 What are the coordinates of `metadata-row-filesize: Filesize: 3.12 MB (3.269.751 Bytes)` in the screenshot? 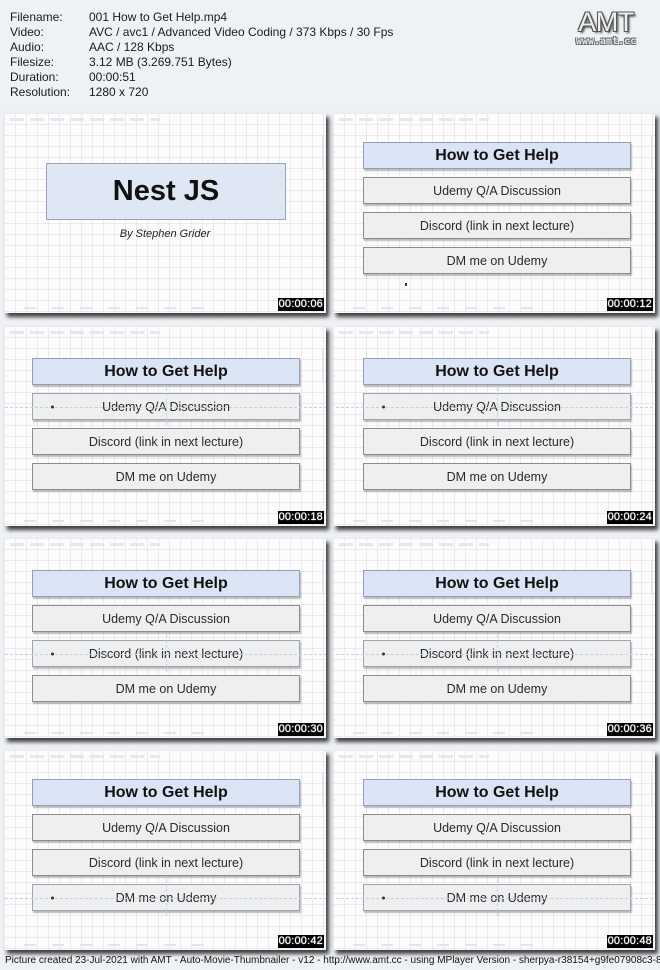 It's located at (201, 62).